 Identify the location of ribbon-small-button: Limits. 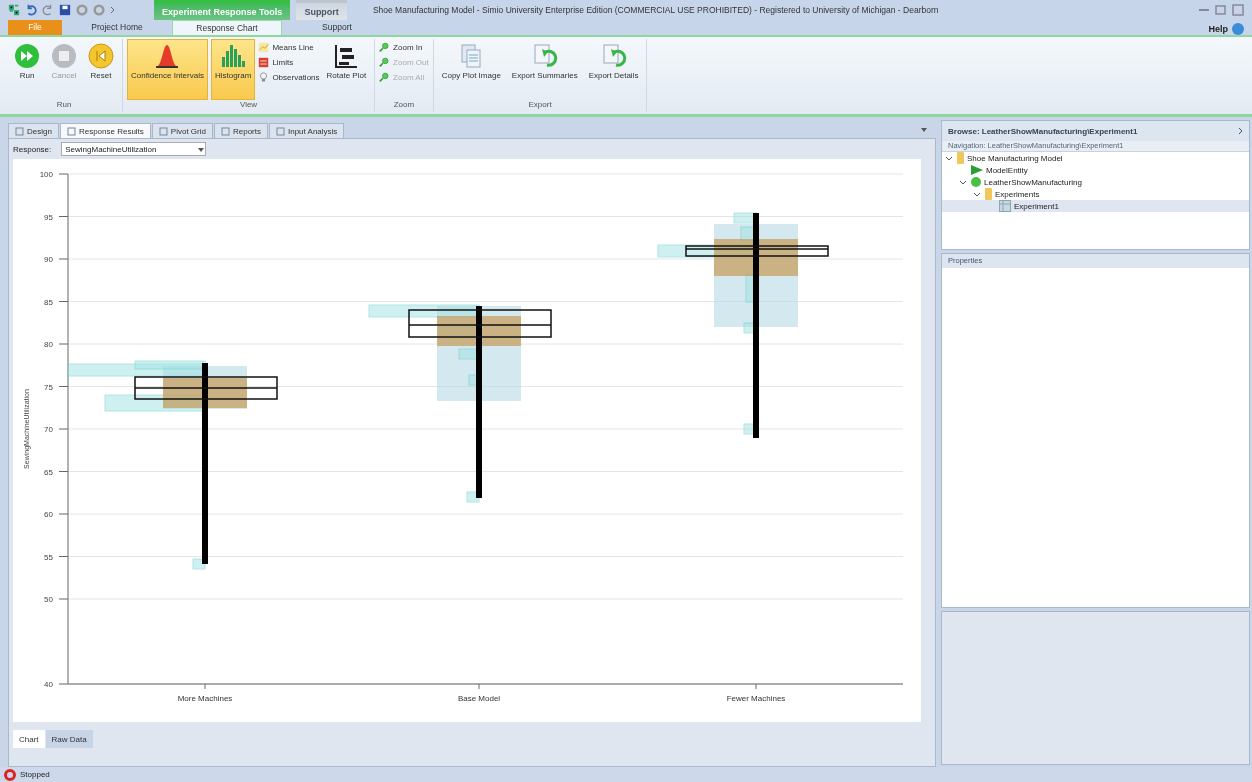
(289, 62).